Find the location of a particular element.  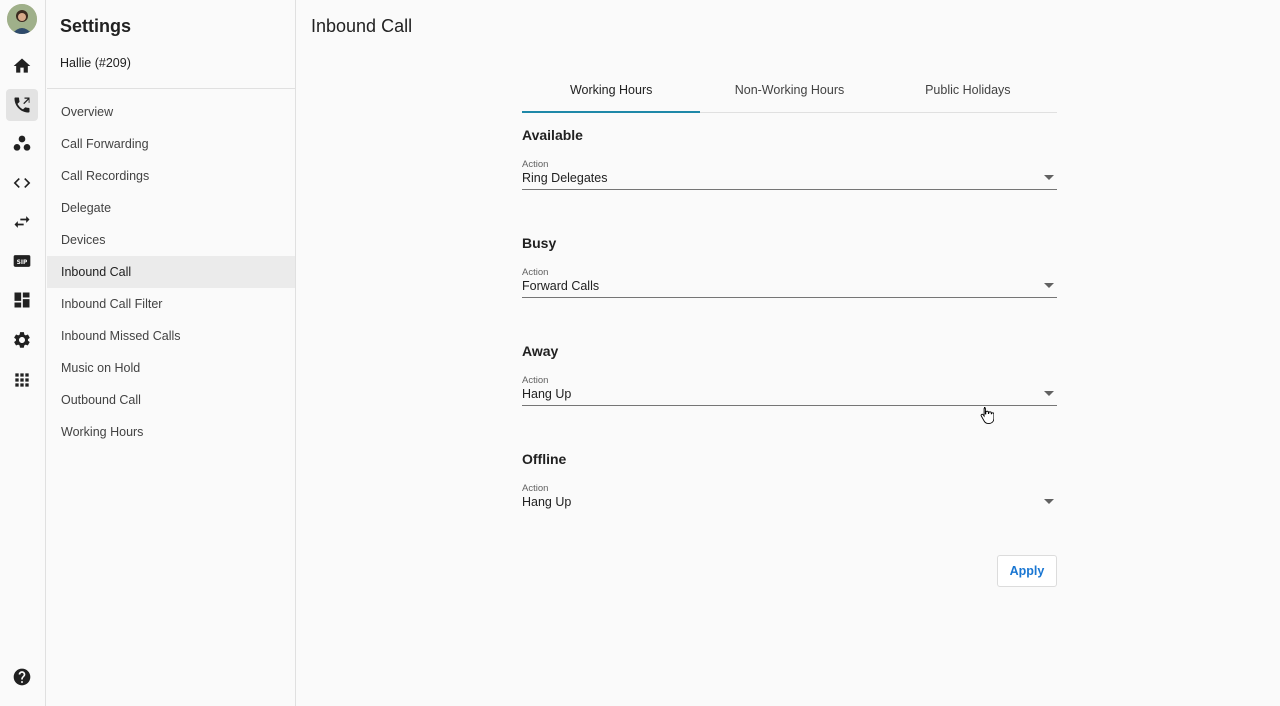

sidebar-item-delegate: Delegate is located at coordinates (171, 208).